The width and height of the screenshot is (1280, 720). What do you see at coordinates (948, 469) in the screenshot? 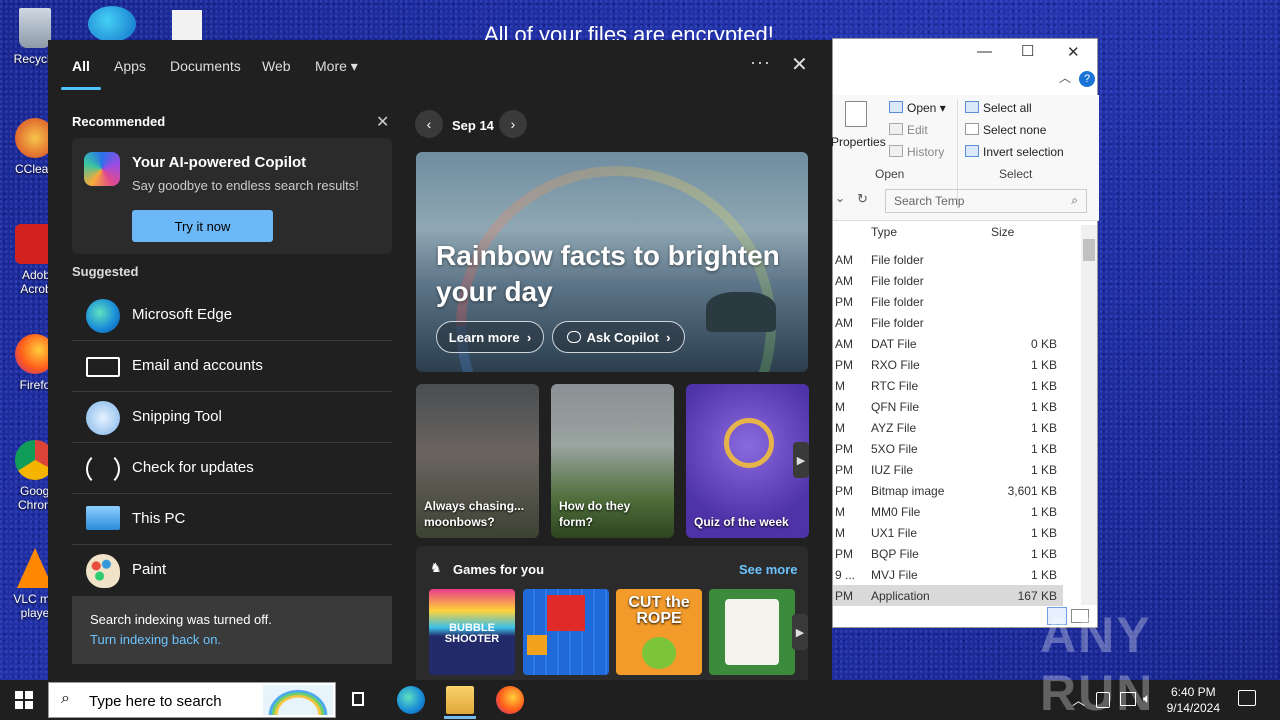
I see `file-row: PM IUZ File 1 KB` at bounding box center [948, 469].